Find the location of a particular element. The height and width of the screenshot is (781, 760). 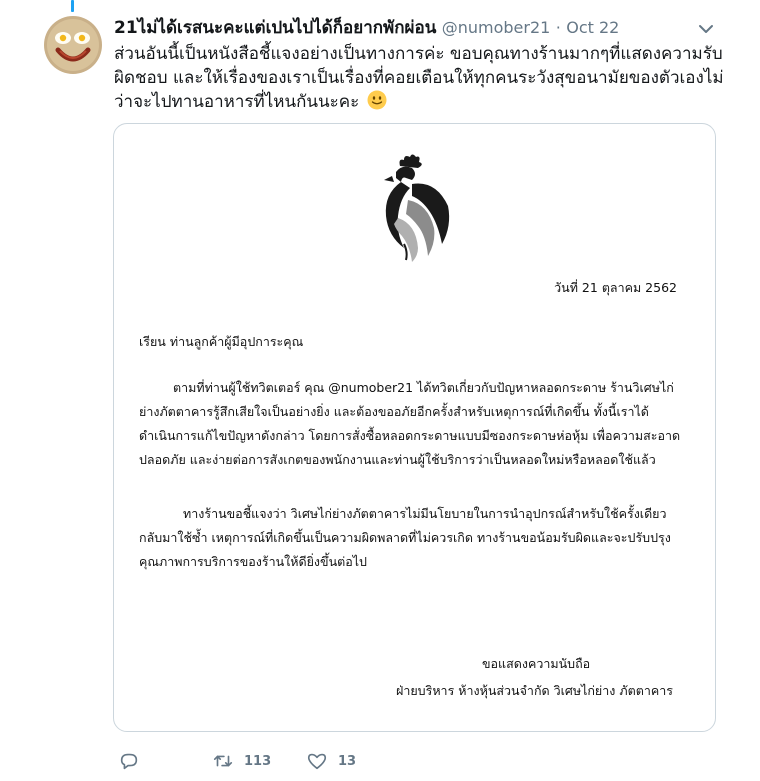

heart-icon is located at coordinates (317, 761).